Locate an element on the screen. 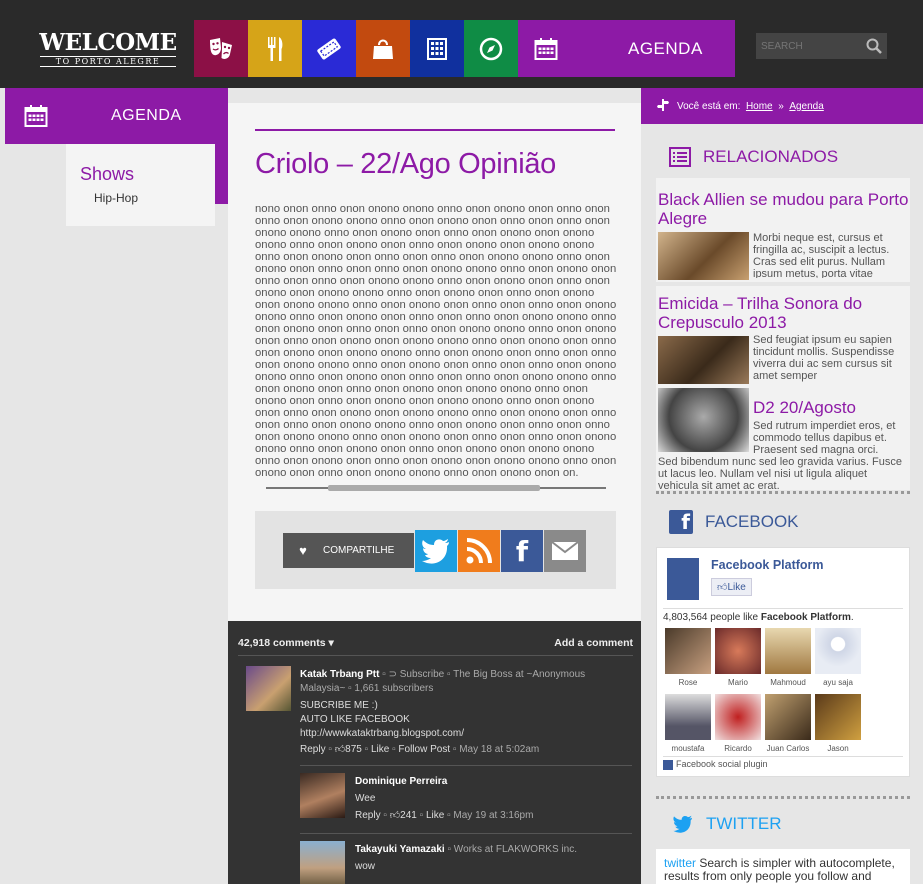 The height and width of the screenshot is (884, 923). related-item-title: Black Allien se mudou para Porto Alegre is located at coordinates (783, 203).